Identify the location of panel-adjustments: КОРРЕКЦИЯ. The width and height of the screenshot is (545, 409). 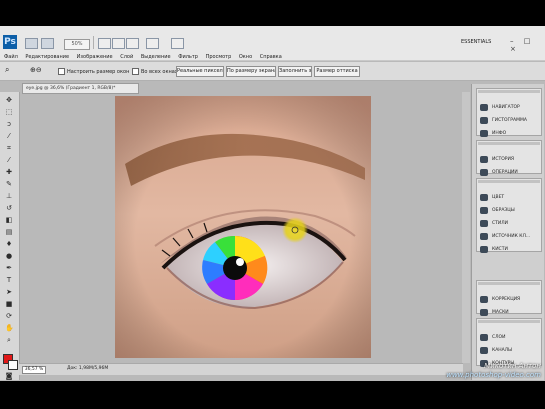
(500, 296).